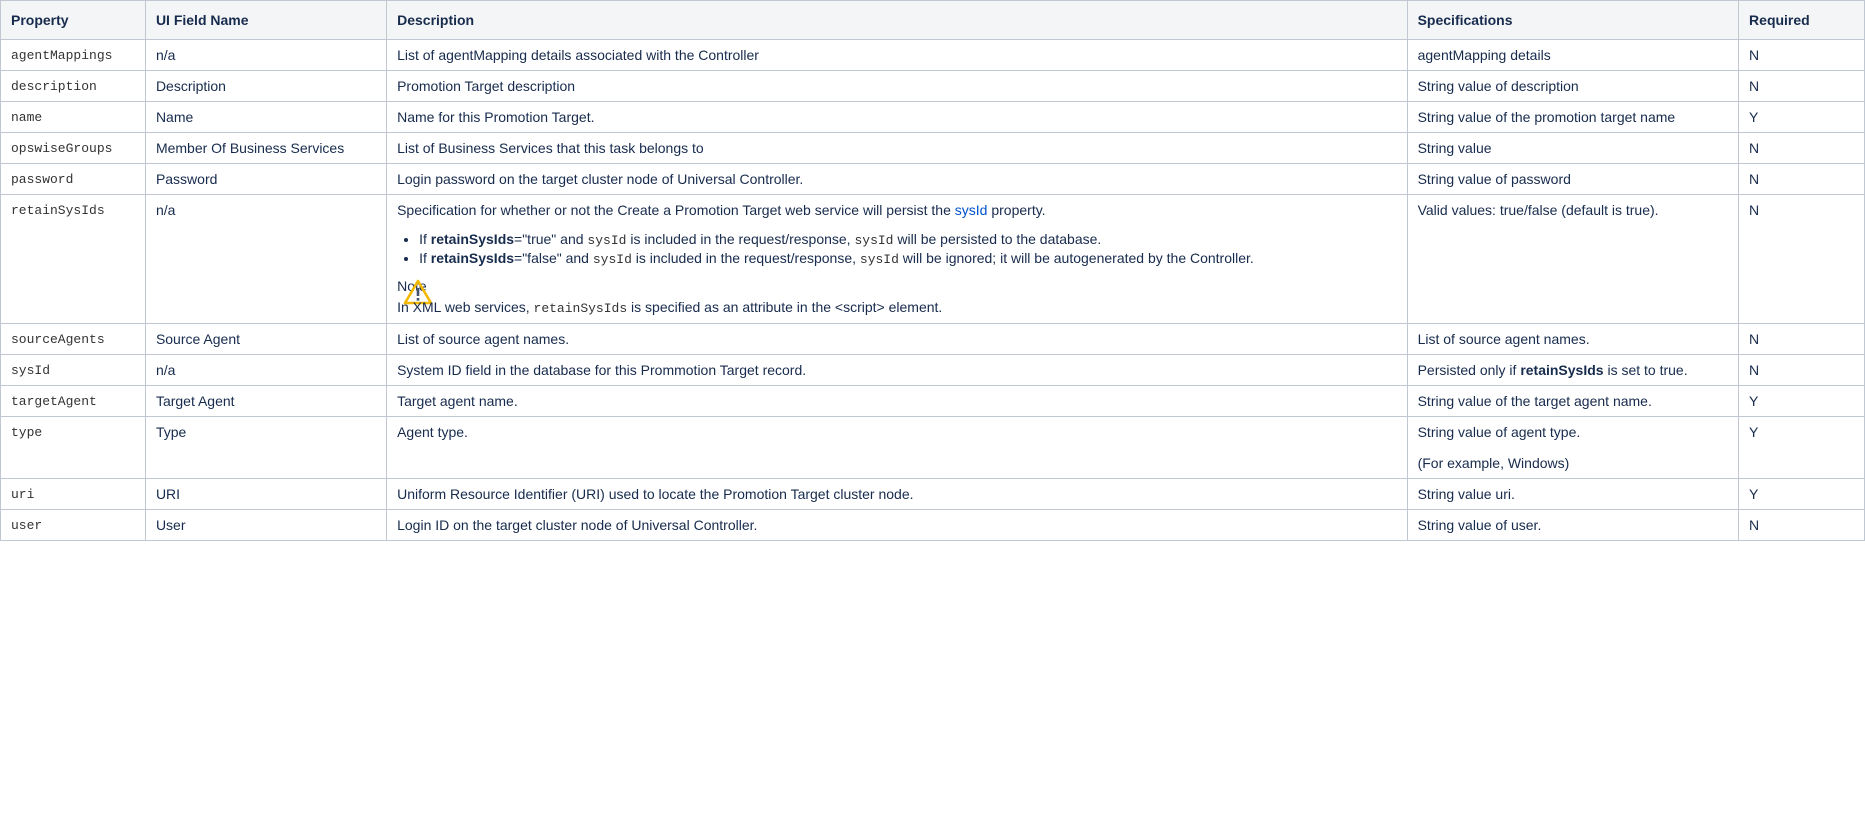  Describe the element at coordinates (1573, 179) in the screenshot. I see `specifications-cell: String value of password` at that location.